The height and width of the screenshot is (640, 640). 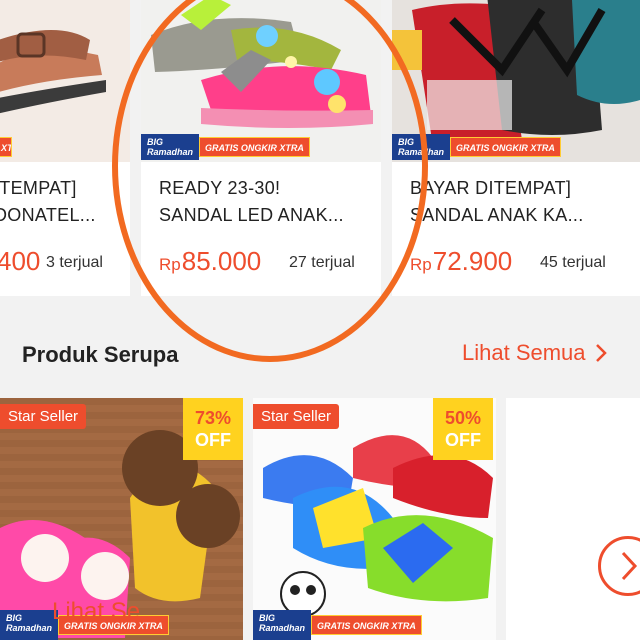 What do you see at coordinates (213, 429) in the screenshot?
I see `discount-badge: 73% OFF` at bounding box center [213, 429].